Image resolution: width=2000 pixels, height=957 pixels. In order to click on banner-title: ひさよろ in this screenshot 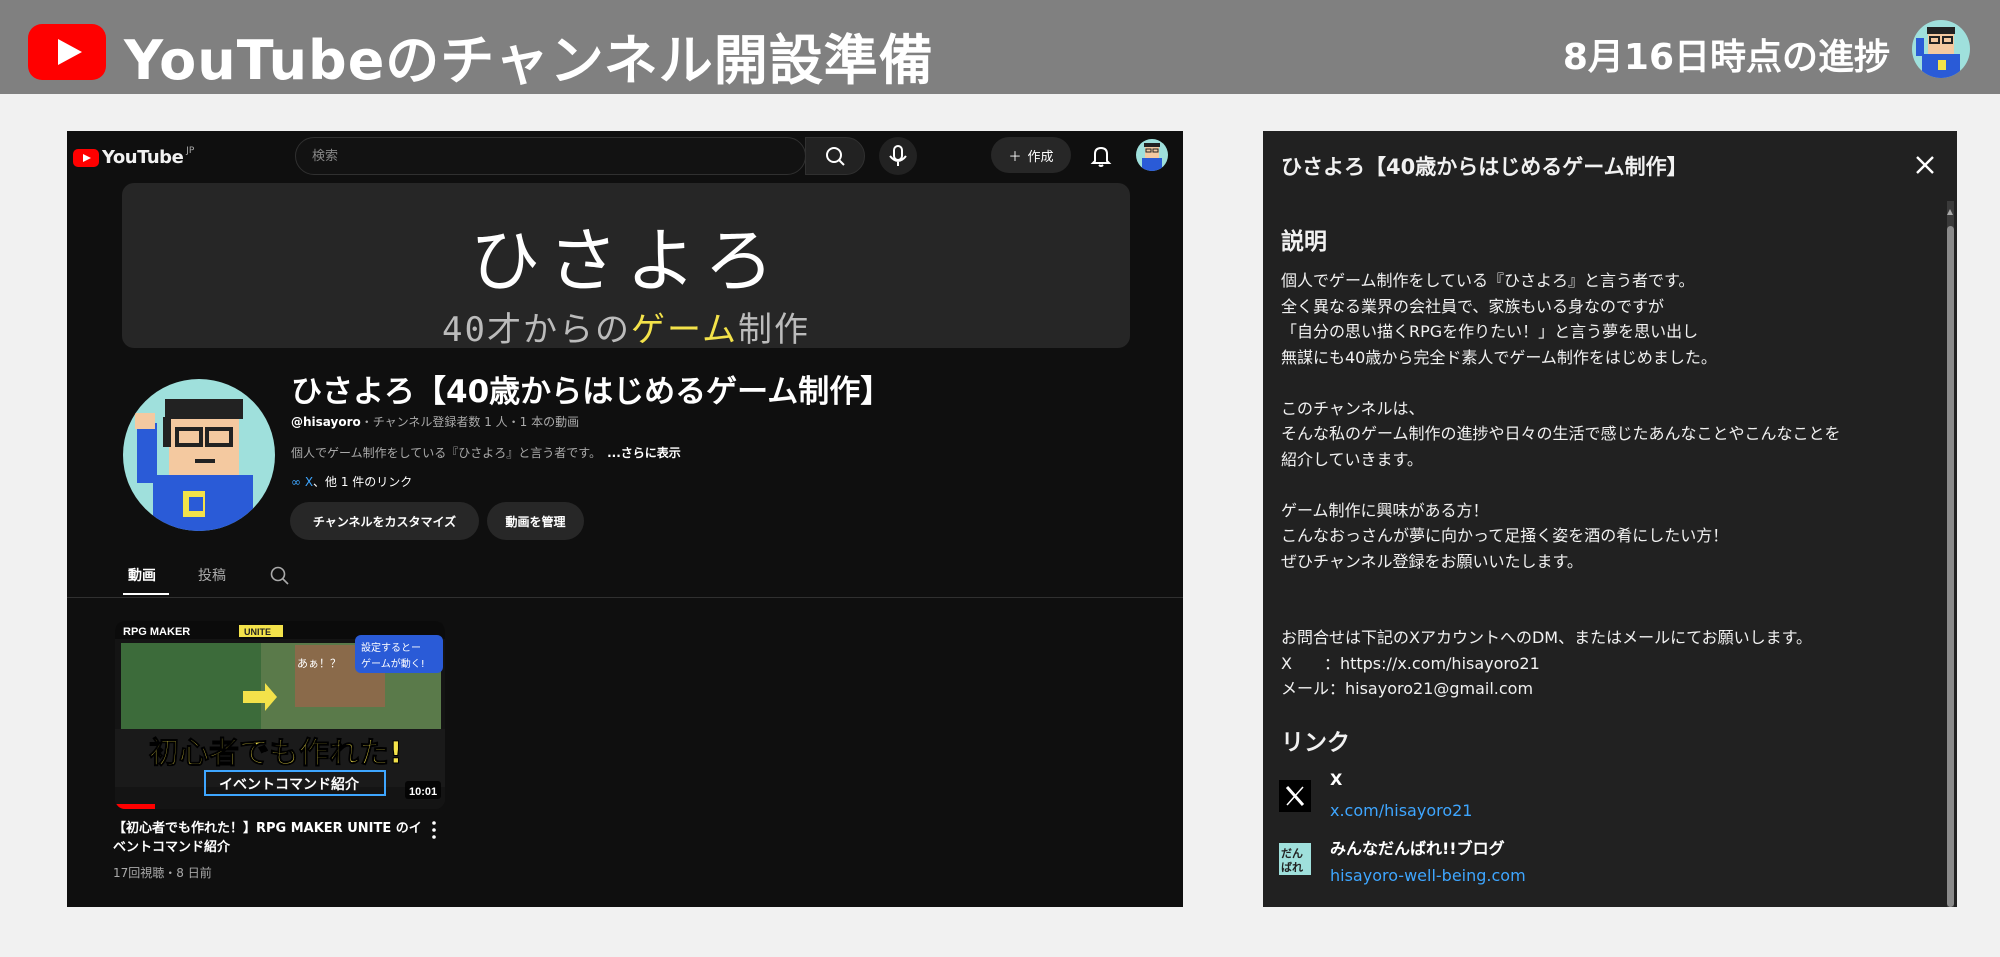, I will do `click(626, 261)`.